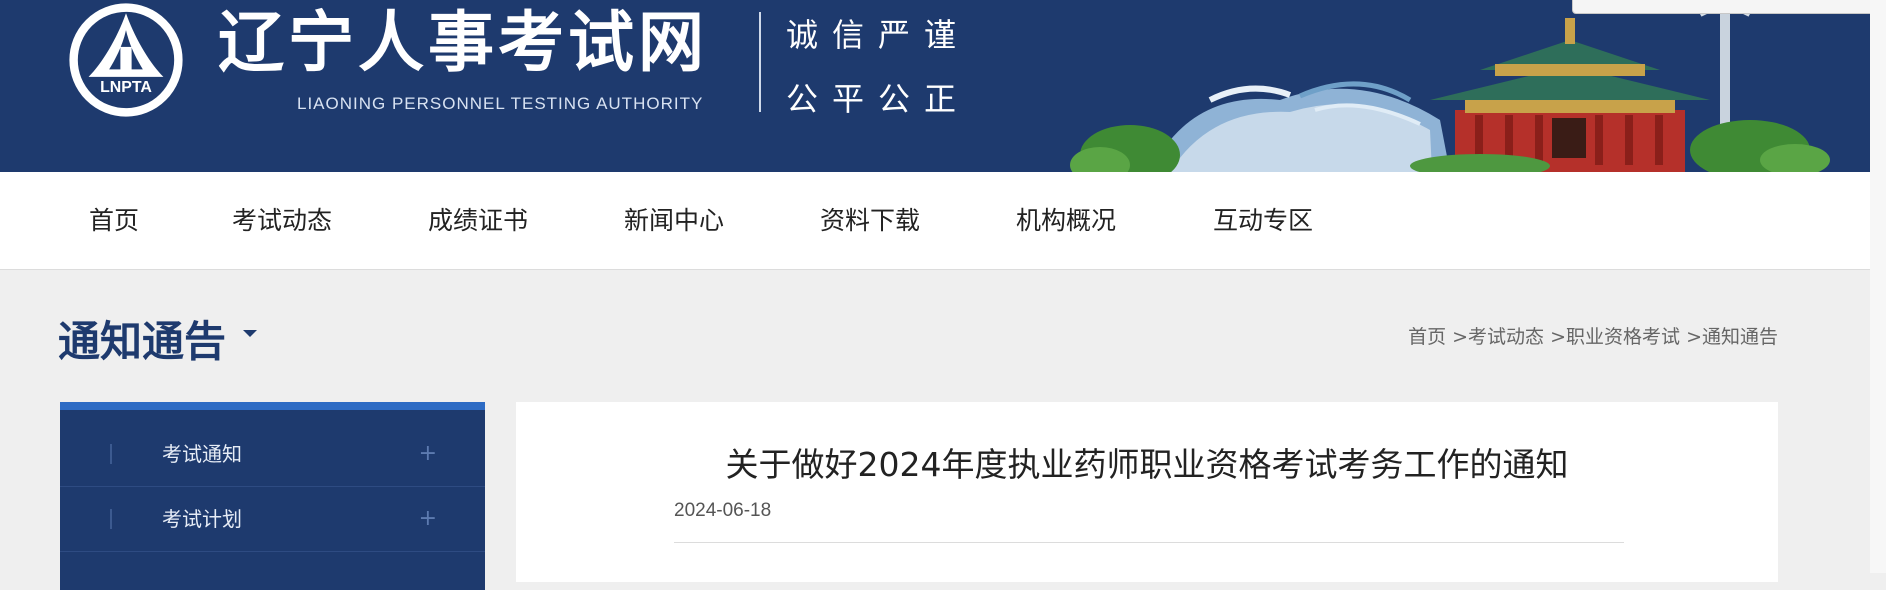 This screenshot has width=1886, height=590. What do you see at coordinates (760, 62) in the screenshot?
I see `title-divider` at bounding box center [760, 62].